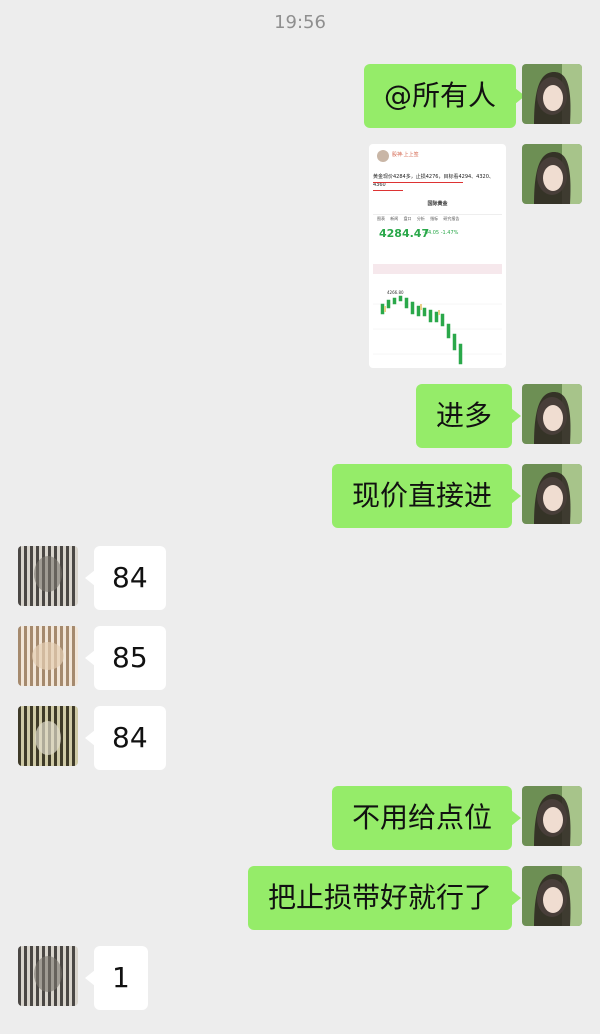  Describe the element at coordinates (433, 181) in the screenshot. I see `post-text: 黄金现价4284多，止损4276，目标看4294、4320、4360` at that location.